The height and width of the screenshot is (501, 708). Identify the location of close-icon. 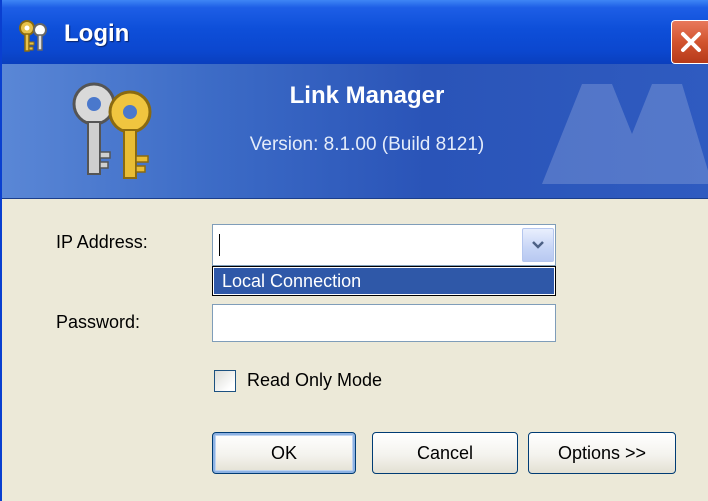
(691, 42).